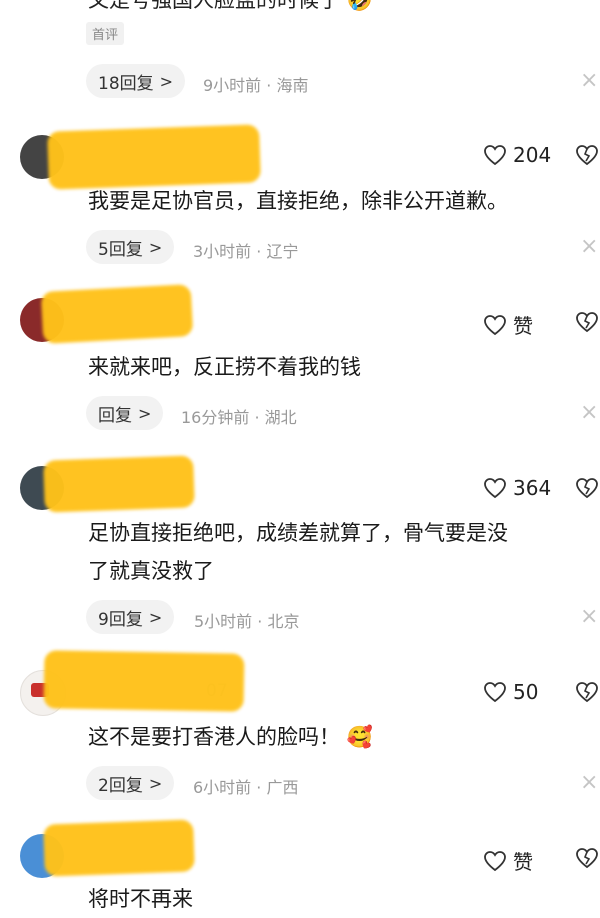 The image size is (600, 918). Describe the element at coordinates (526, 692) in the screenshot. I see `like-count: 50` at that location.